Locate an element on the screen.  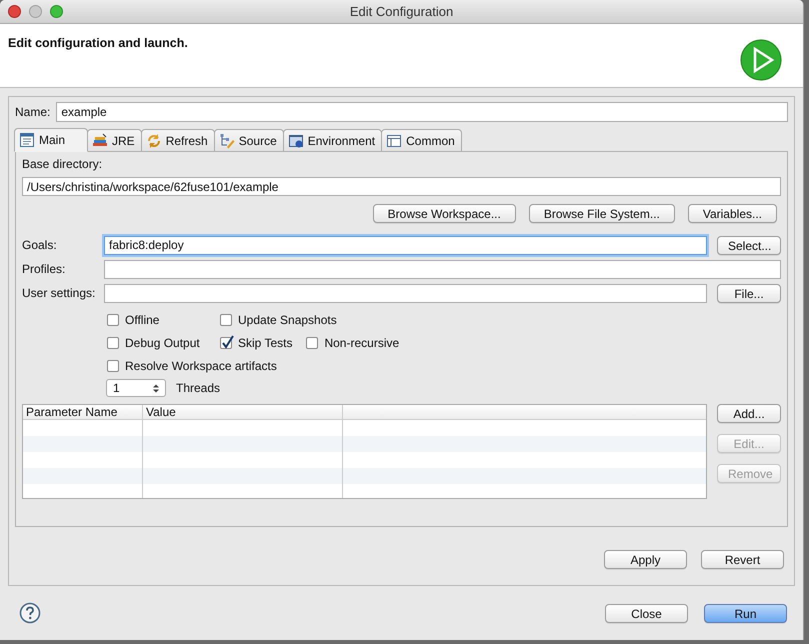
tree-icon is located at coordinates (226, 140).